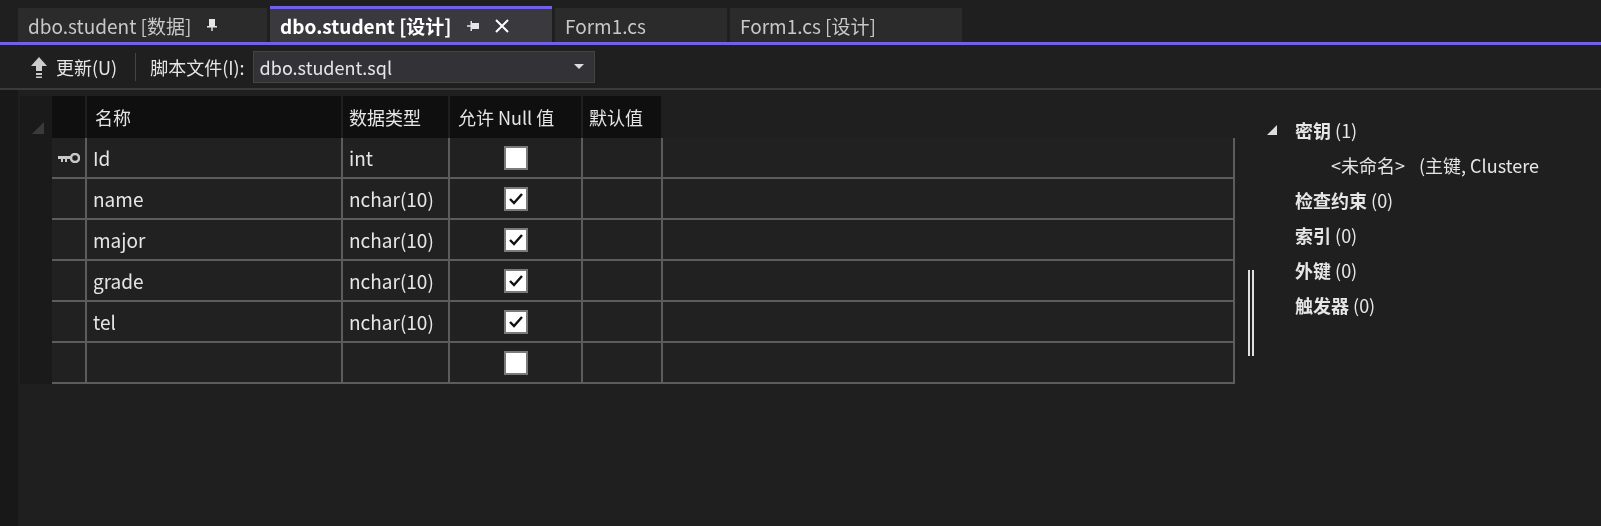 This screenshot has height=526, width=1601. Describe the element at coordinates (69, 158) in the screenshot. I see `row-selector` at that location.